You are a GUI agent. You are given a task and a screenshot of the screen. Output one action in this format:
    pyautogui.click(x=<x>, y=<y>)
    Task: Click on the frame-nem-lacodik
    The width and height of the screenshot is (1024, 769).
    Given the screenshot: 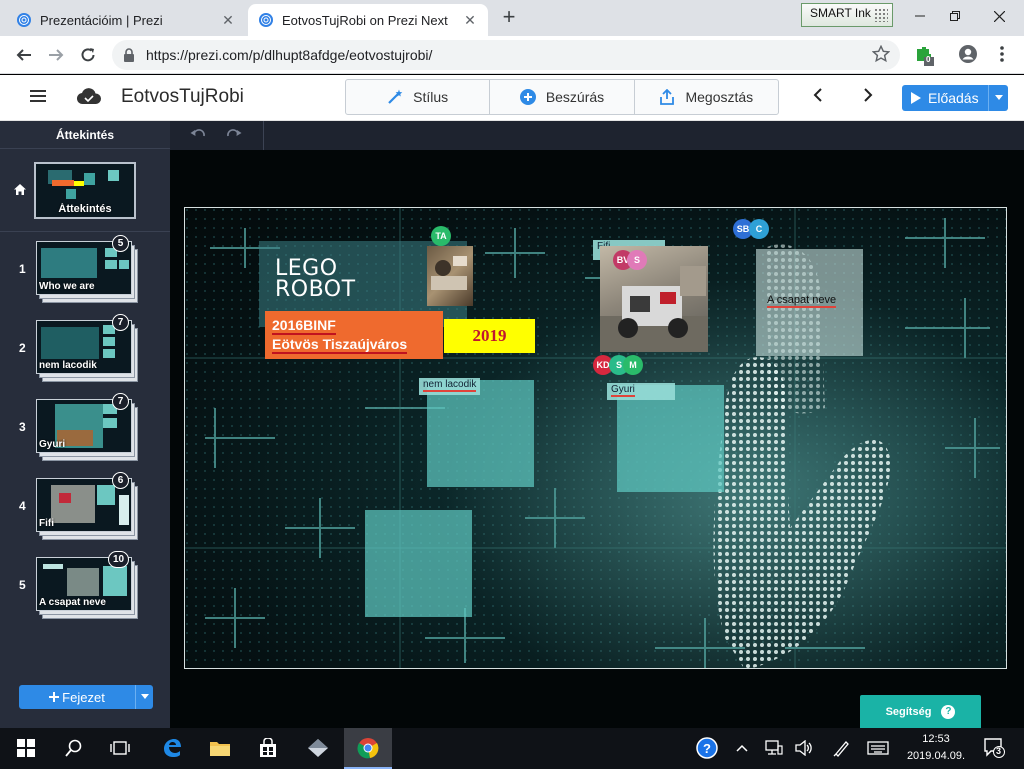 What is the action you would take?
    pyautogui.click(x=480, y=433)
    